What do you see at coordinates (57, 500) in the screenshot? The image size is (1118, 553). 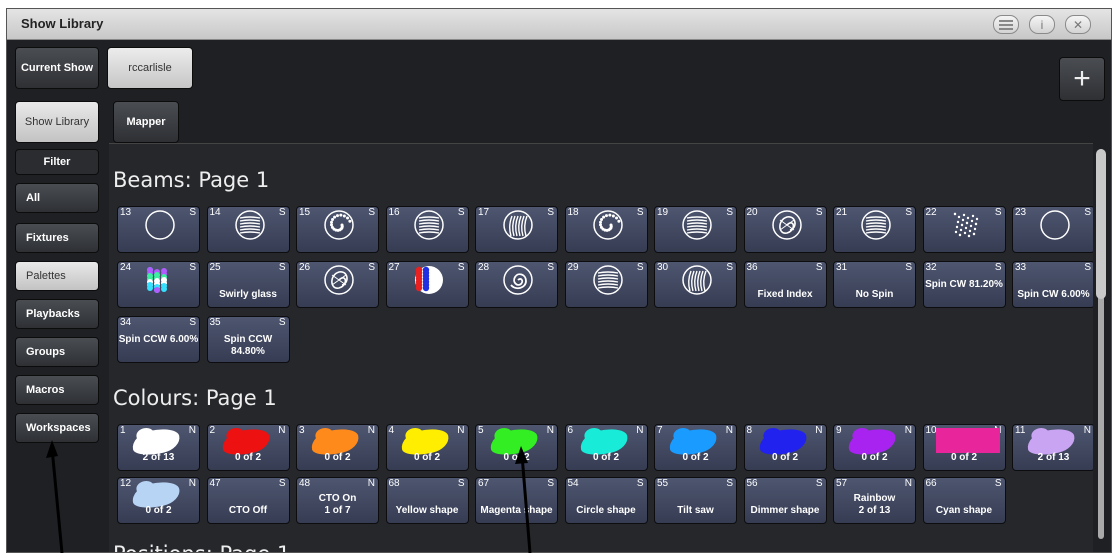 I see `annotation-arrow-left` at bounding box center [57, 500].